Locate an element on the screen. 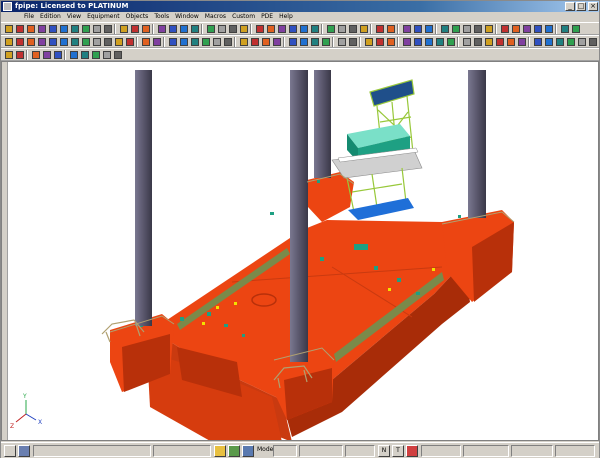  close-button: × is located at coordinates (593, 6).